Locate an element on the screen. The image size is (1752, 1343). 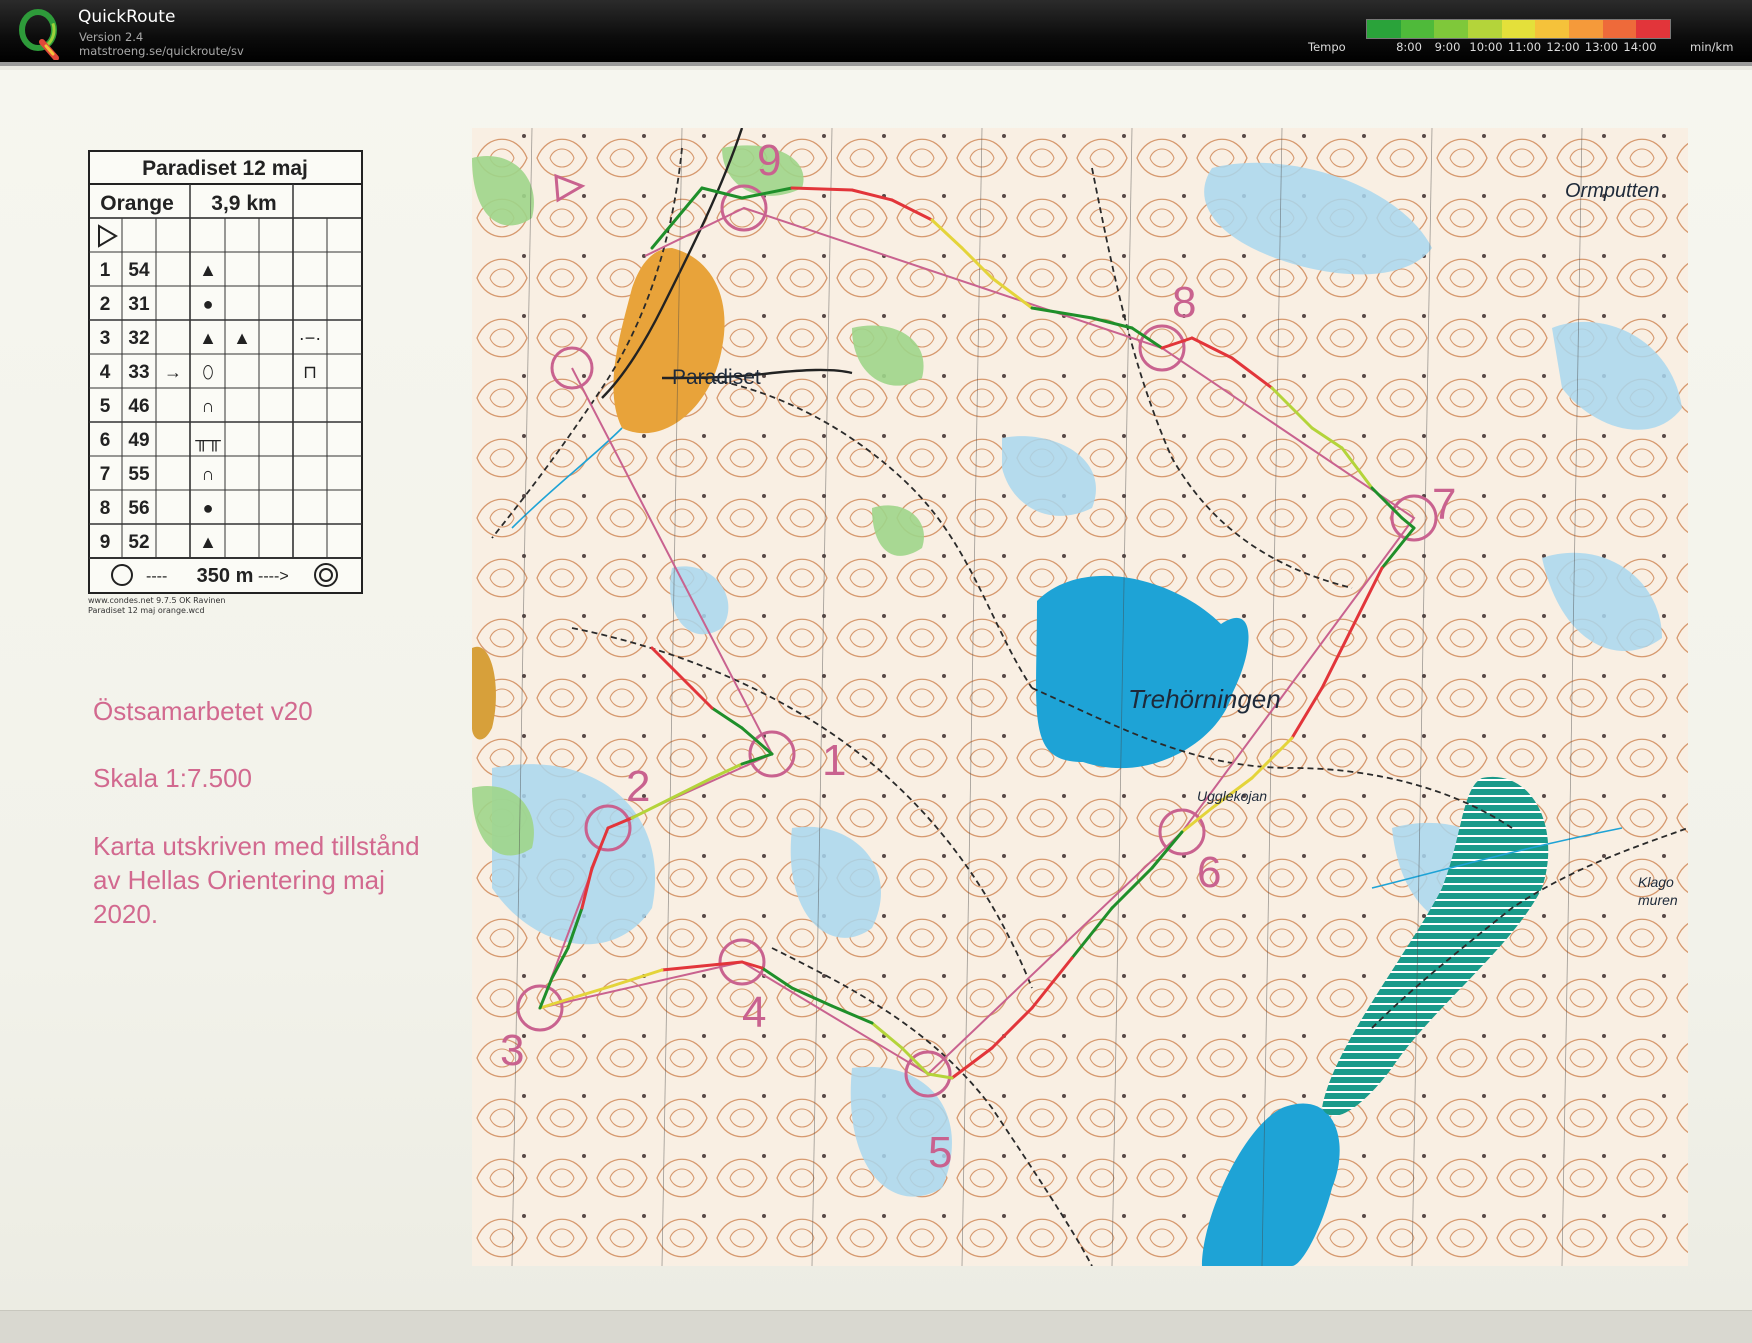
control-number: 1 is located at coordinates (105, 270).